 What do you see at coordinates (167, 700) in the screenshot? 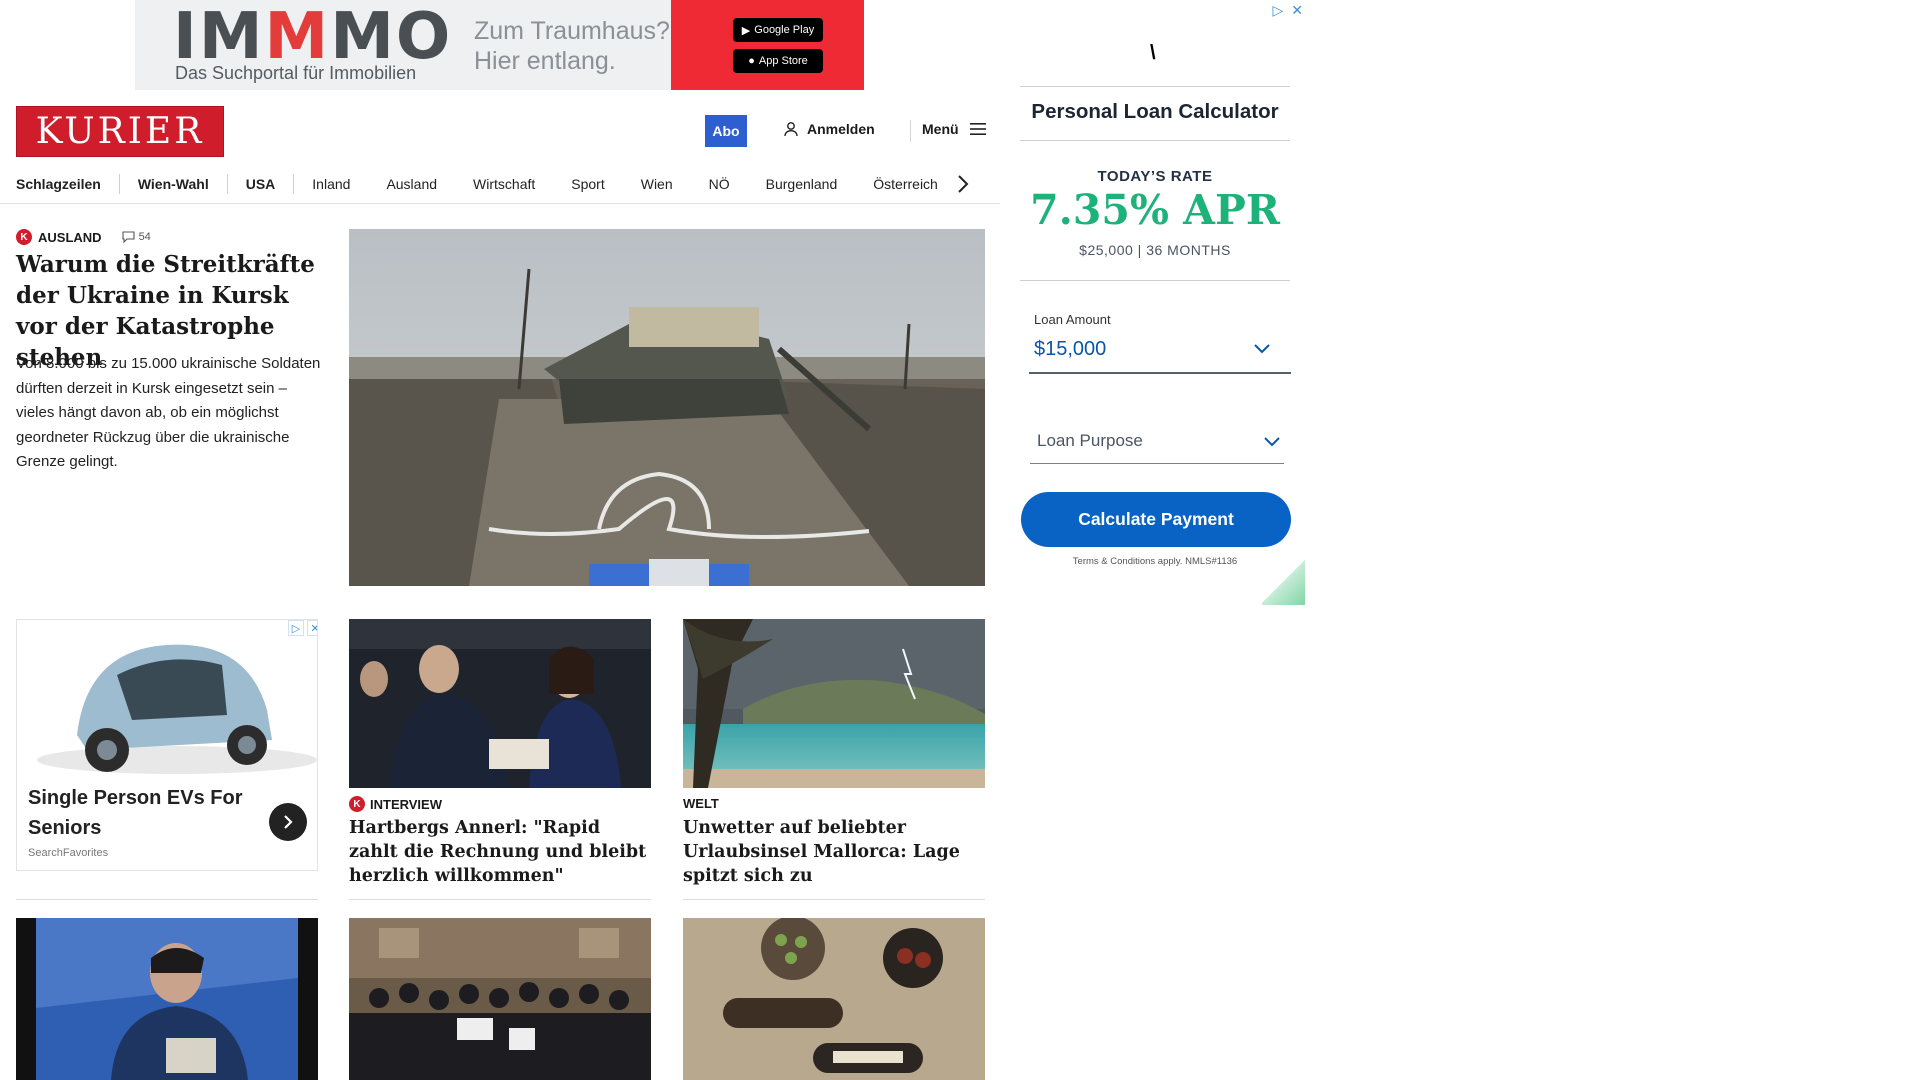
I see `ev-car-image` at bounding box center [167, 700].